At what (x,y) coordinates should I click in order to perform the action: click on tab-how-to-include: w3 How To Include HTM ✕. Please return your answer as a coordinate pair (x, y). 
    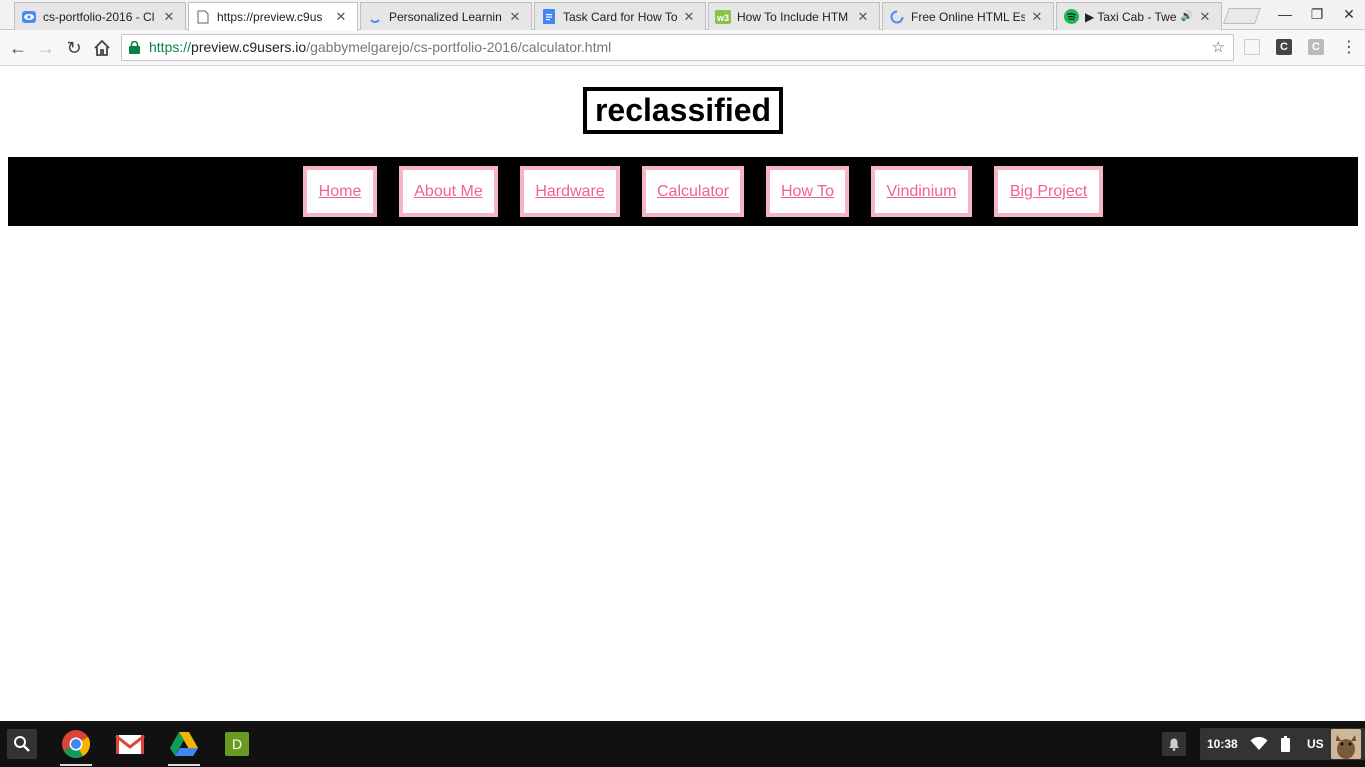
    Looking at the image, I should click on (794, 16).